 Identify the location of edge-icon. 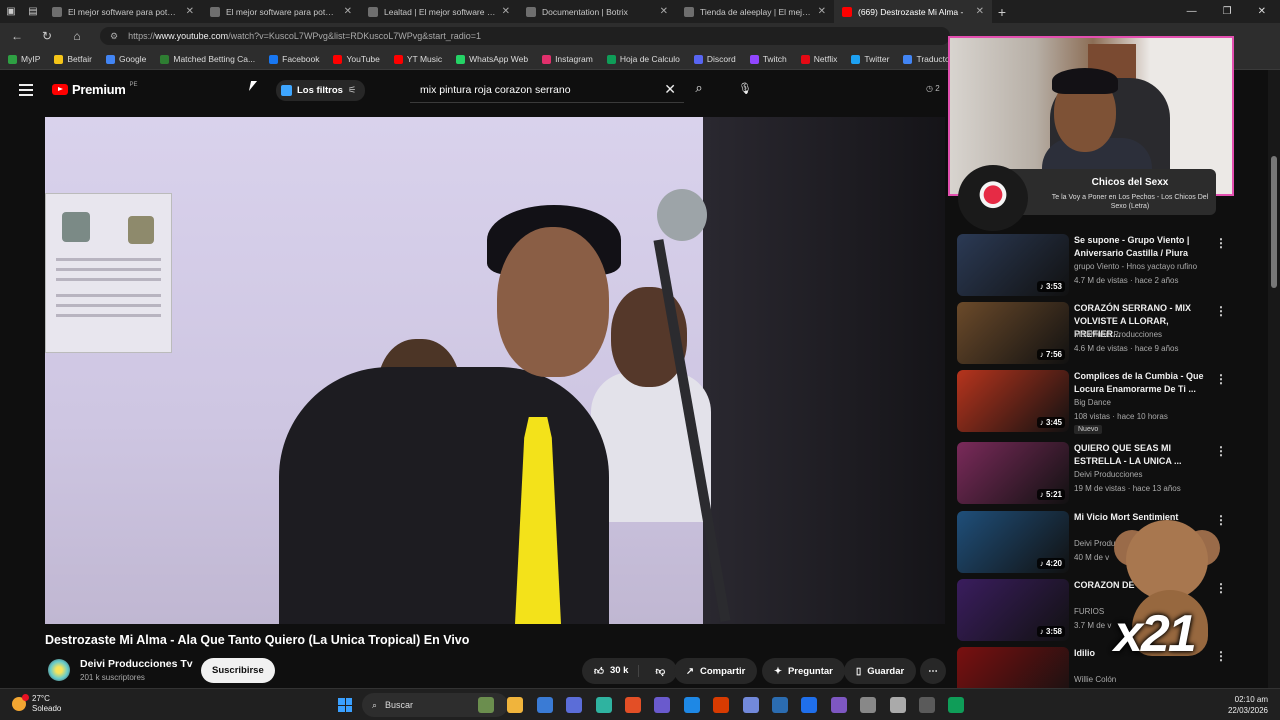
(956, 705).